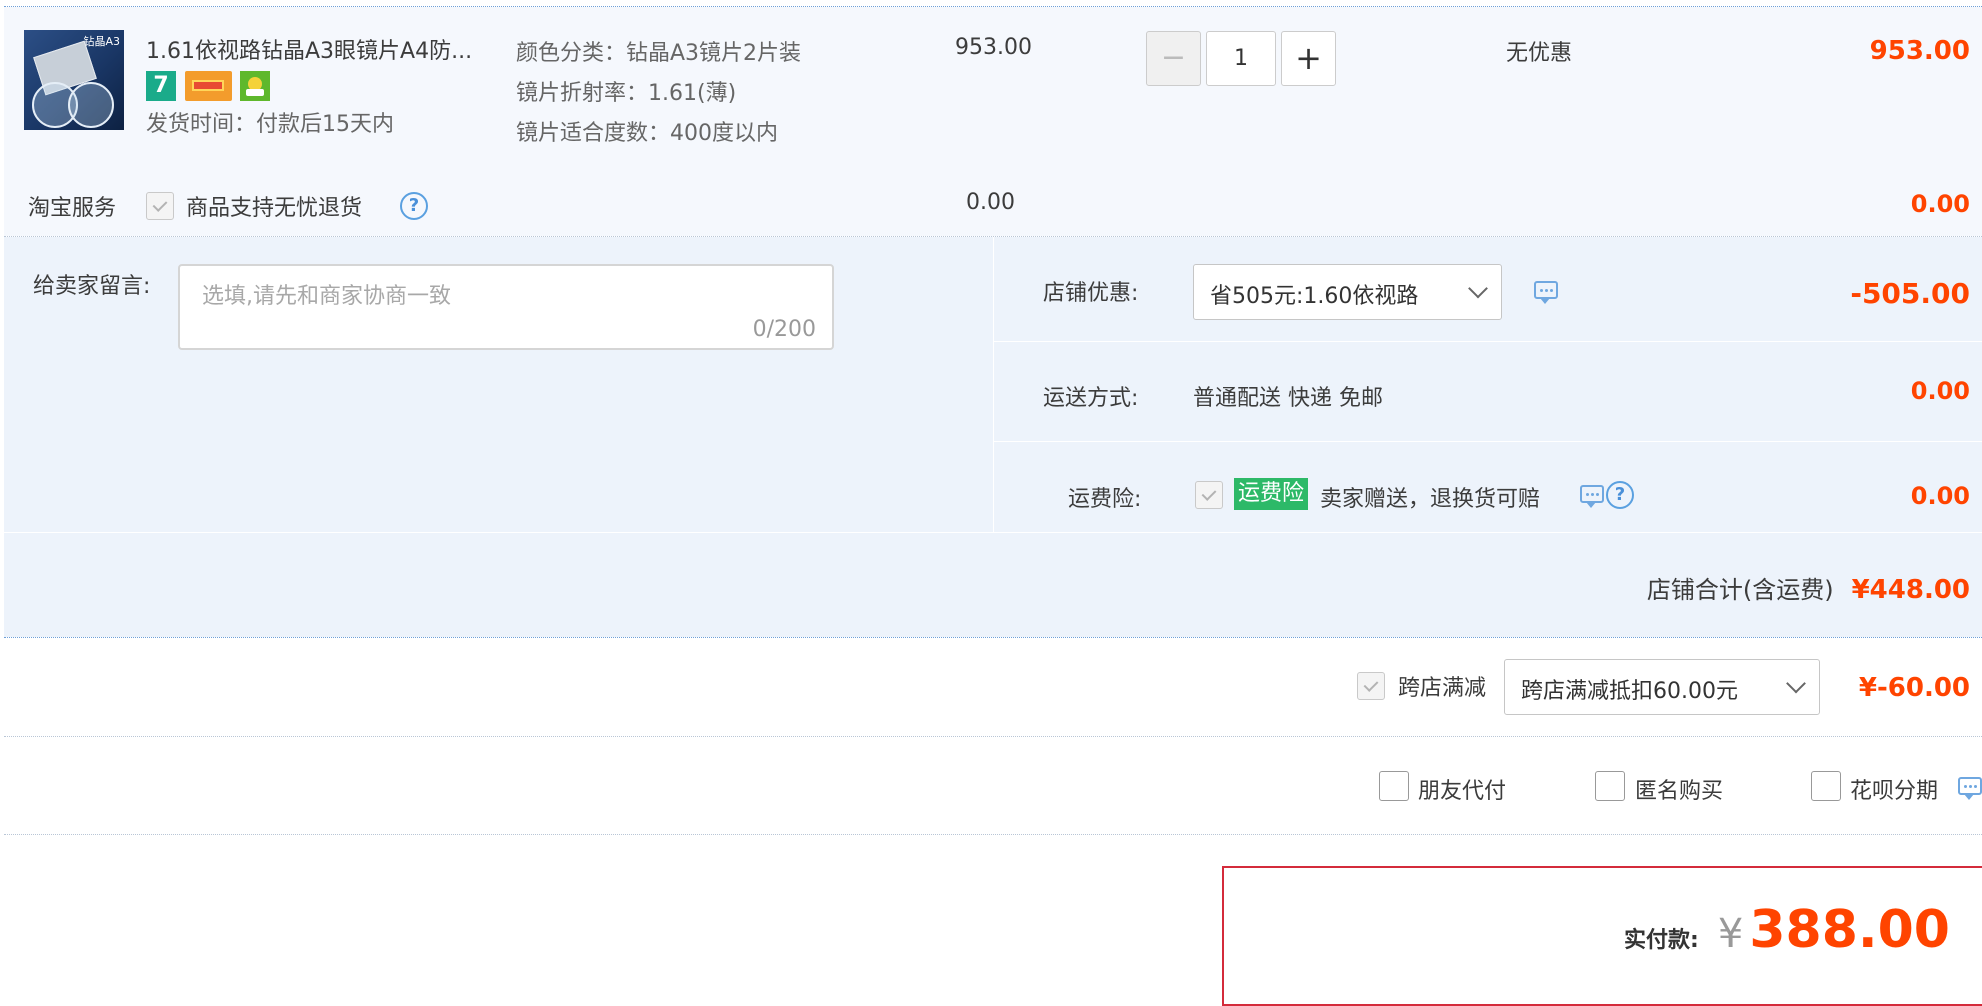 The image size is (1982, 1006). Describe the element at coordinates (1091, 398) in the screenshot. I see `shipping-label: 运送方式:` at that location.